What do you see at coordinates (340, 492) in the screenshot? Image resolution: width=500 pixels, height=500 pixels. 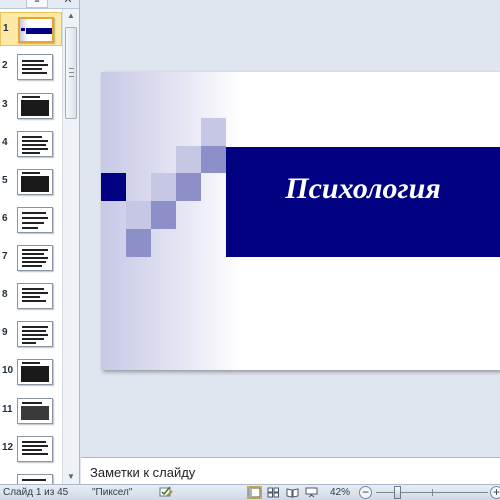 I see `zoom-level: 42%` at bounding box center [340, 492].